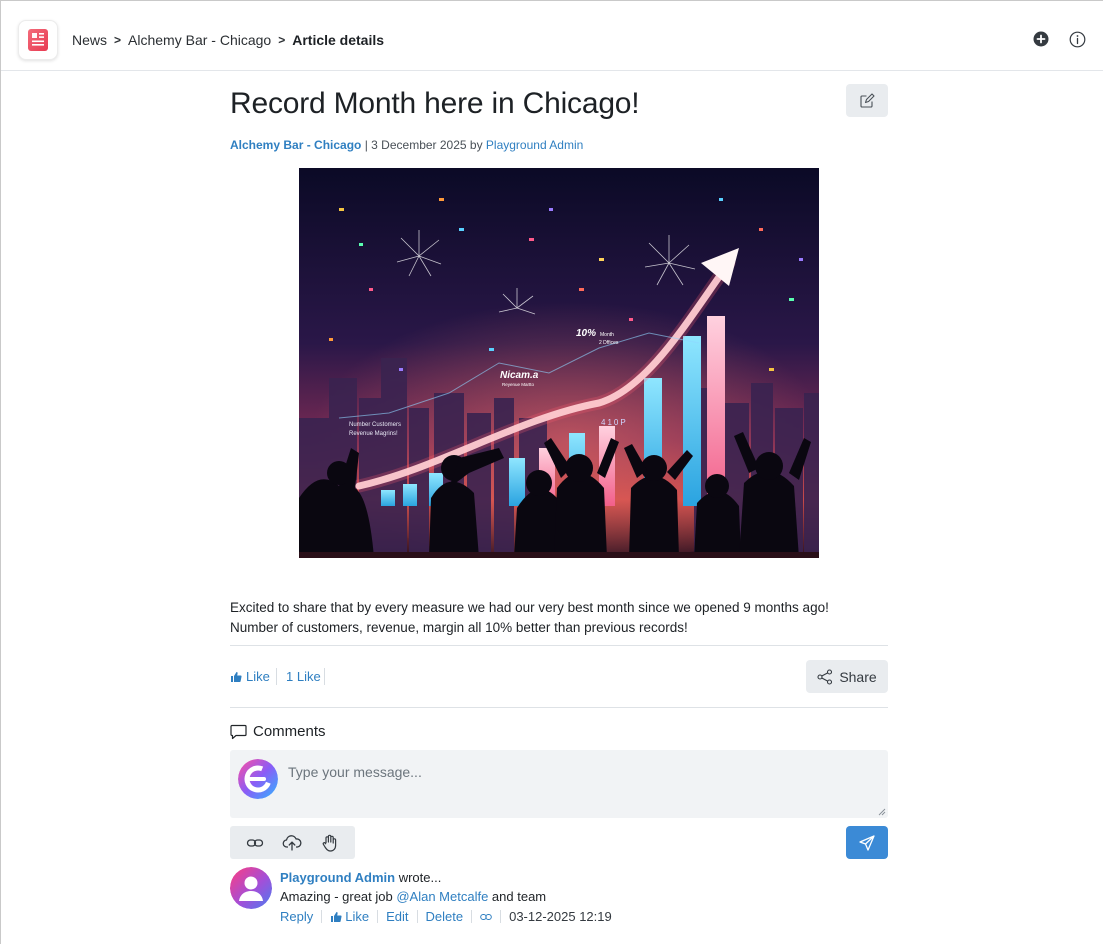  What do you see at coordinates (559, 676) in the screenshot?
I see `reaction-row: Like 1 Like Share` at bounding box center [559, 676].